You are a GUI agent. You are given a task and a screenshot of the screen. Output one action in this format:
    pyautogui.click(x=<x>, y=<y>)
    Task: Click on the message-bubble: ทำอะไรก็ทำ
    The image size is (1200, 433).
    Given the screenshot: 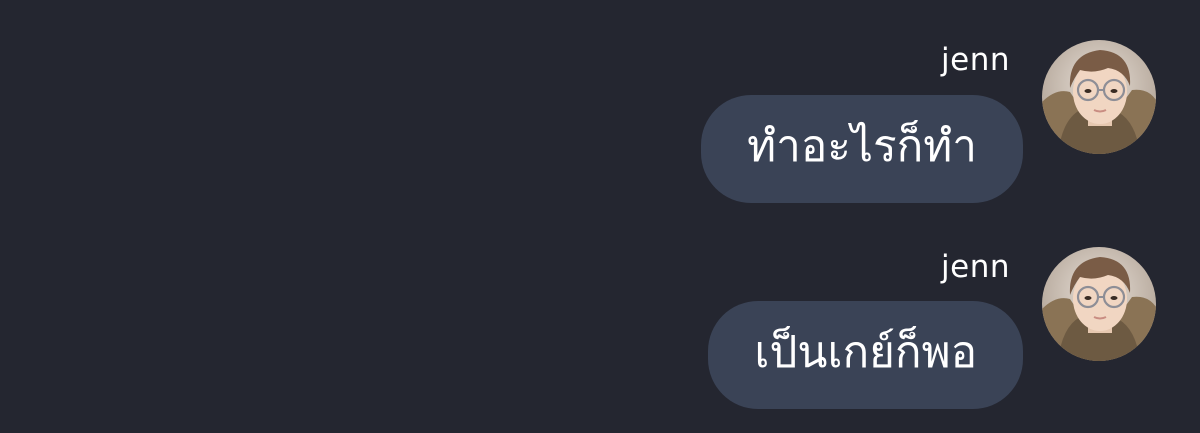 What is the action you would take?
    pyautogui.click(x=862, y=149)
    